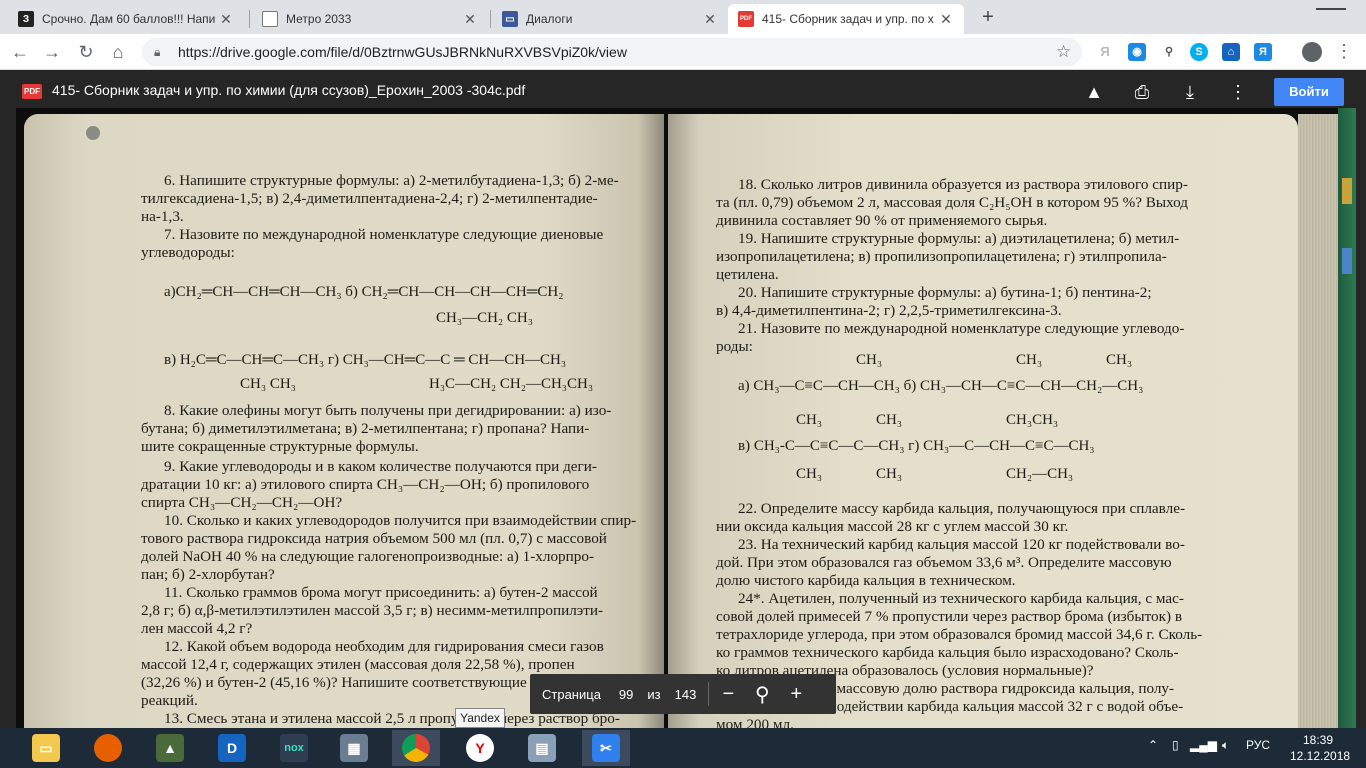  Describe the element at coordinates (1225, 745) in the screenshot. I see `volume-icon: 🔈︎` at that location.